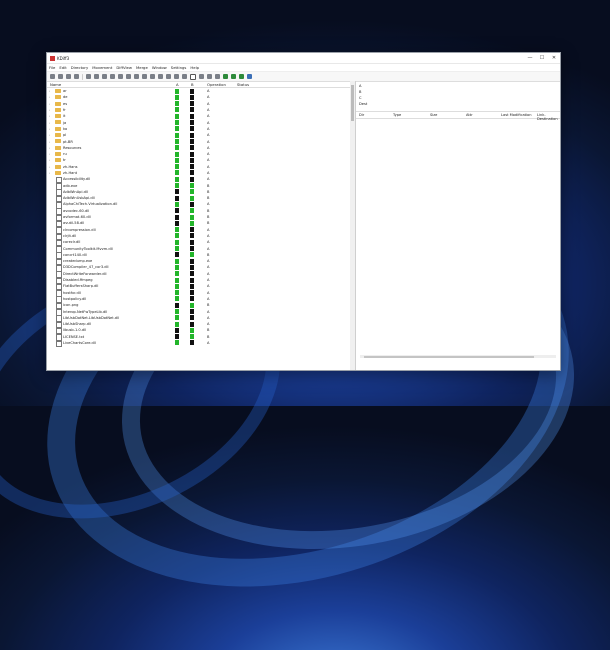 The image size is (610, 650). What do you see at coordinates (243, 84) in the screenshot?
I see `column-status: Status` at bounding box center [243, 84].